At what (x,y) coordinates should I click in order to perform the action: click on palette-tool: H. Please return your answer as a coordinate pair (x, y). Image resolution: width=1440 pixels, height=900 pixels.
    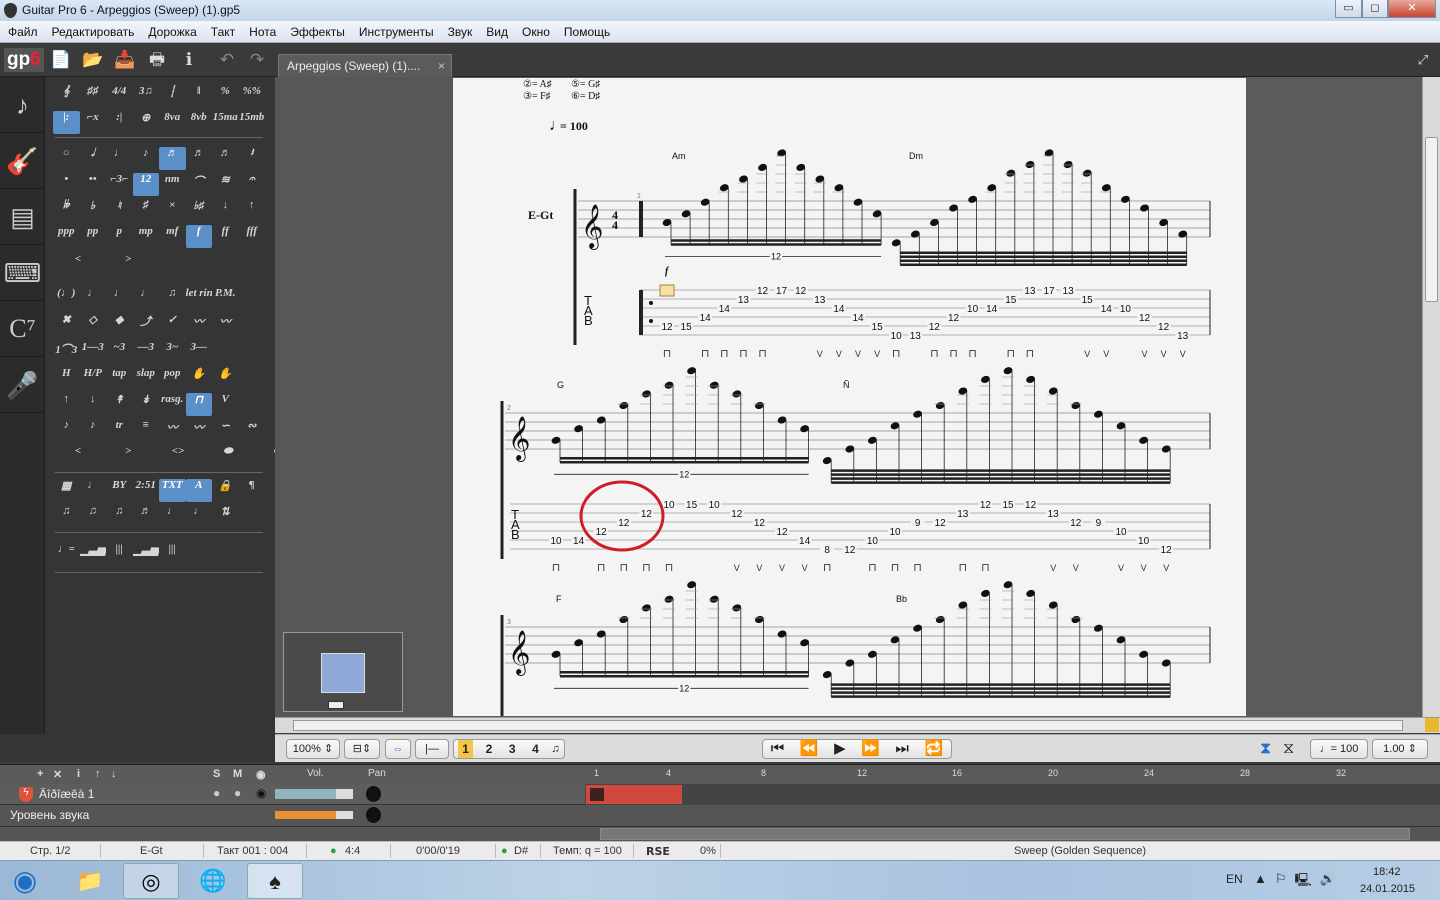
    Looking at the image, I should click on (66, 378).